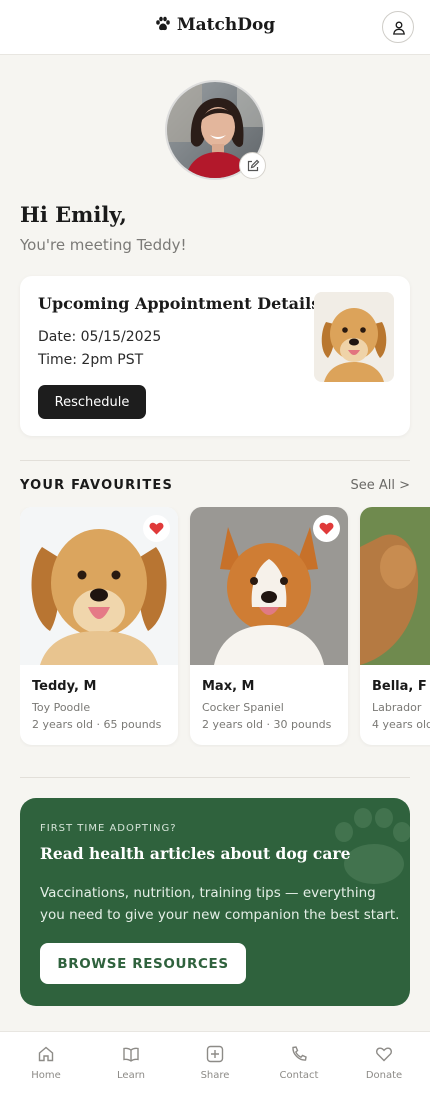  Describe the element at coordinates (299, 1062) in the screenshot. I see `tab-contact: Contact` at that location.